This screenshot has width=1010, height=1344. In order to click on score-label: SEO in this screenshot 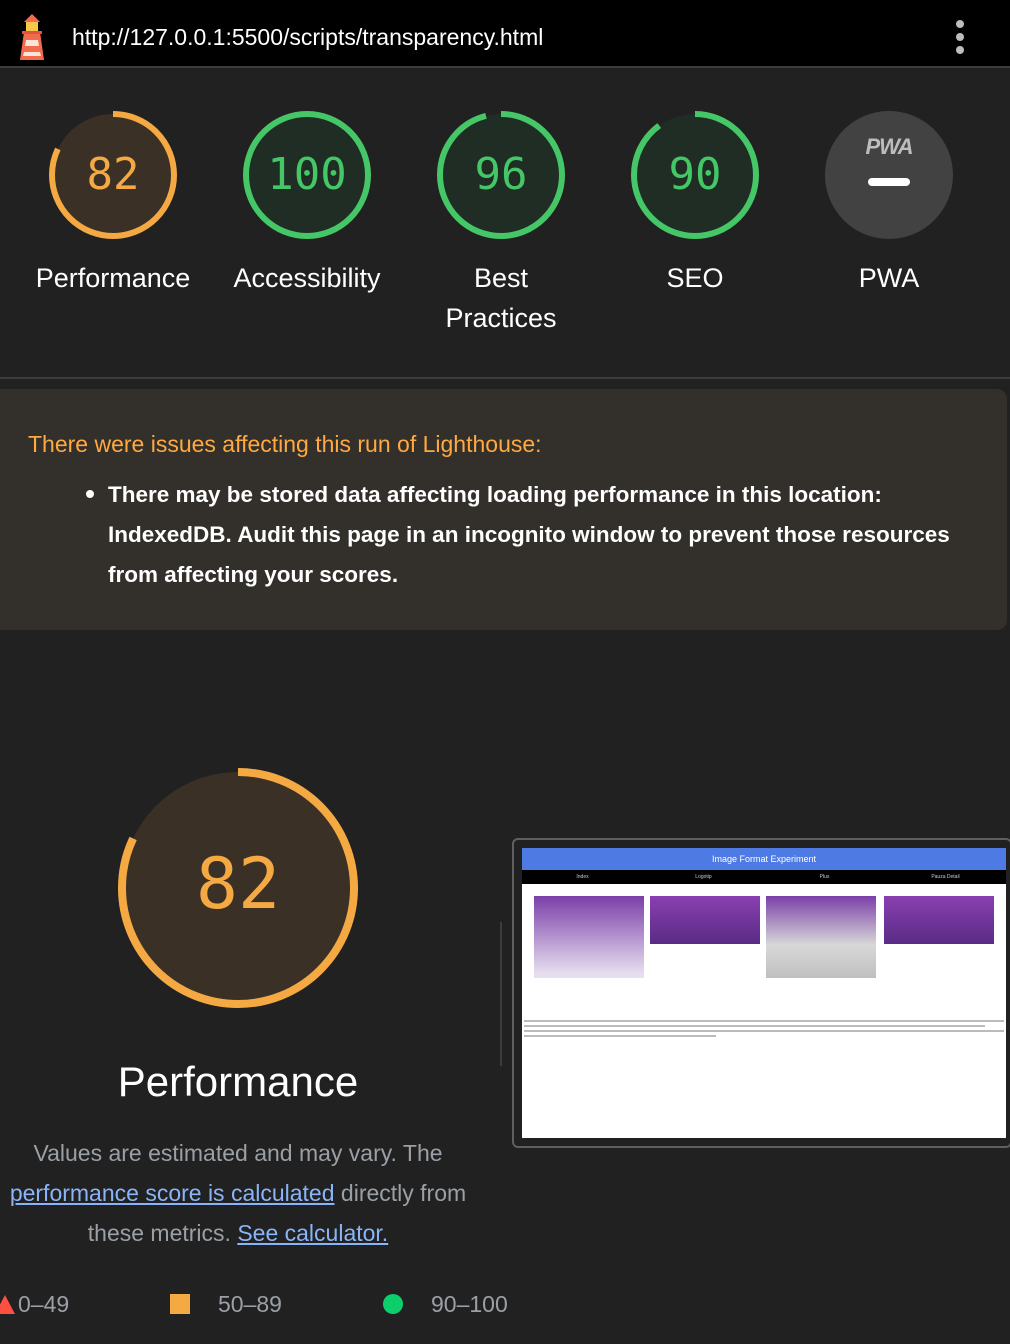, I will do `click(695, 278)`.